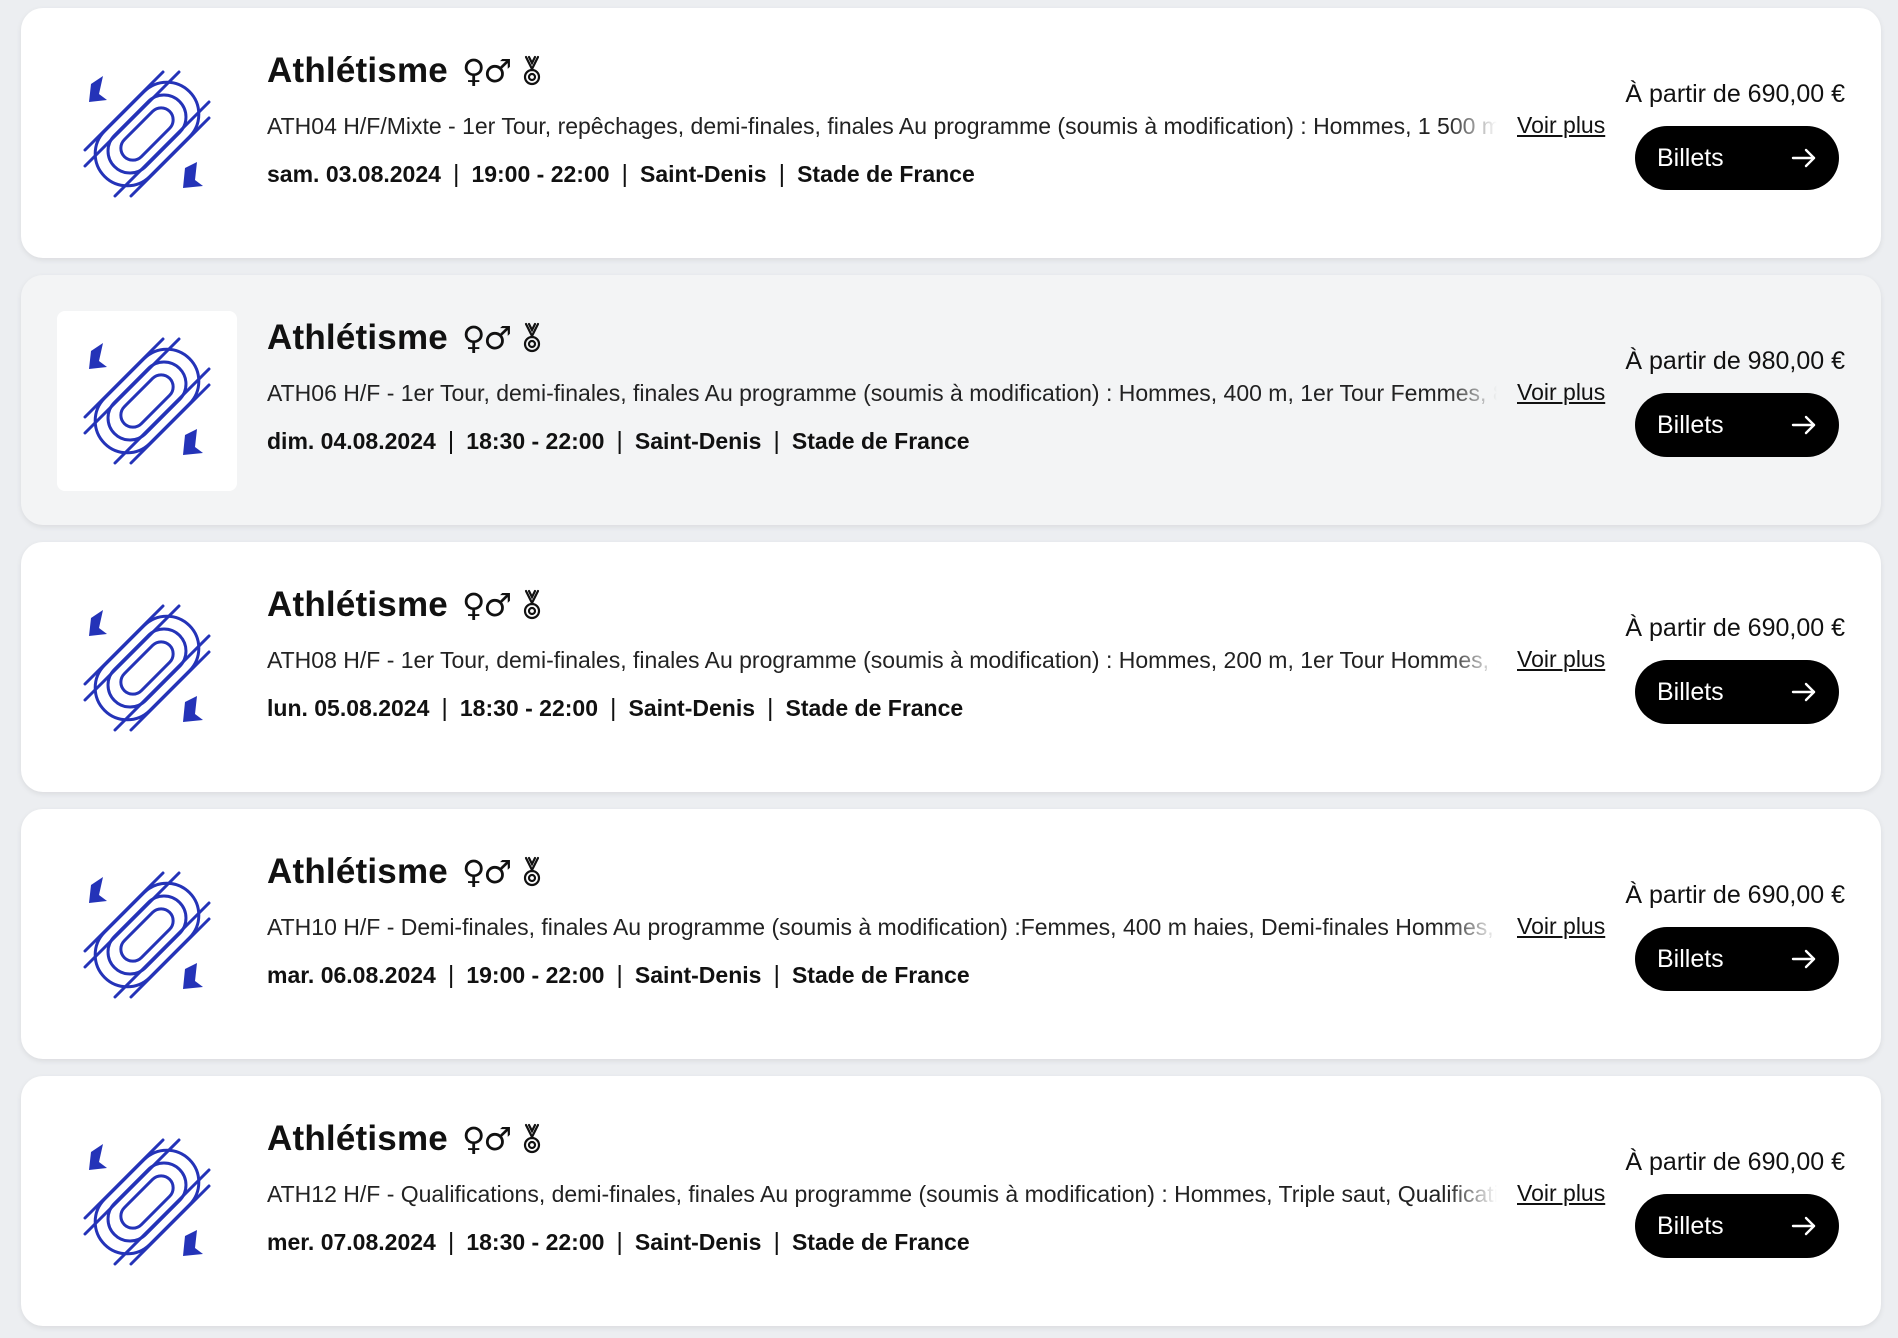 The width and height of the screenshot is (1898, 1338). Describe the element at coordinates (1735, 361) in the screenshot. I see `event-price: À partir de 980,00 €` at that location.